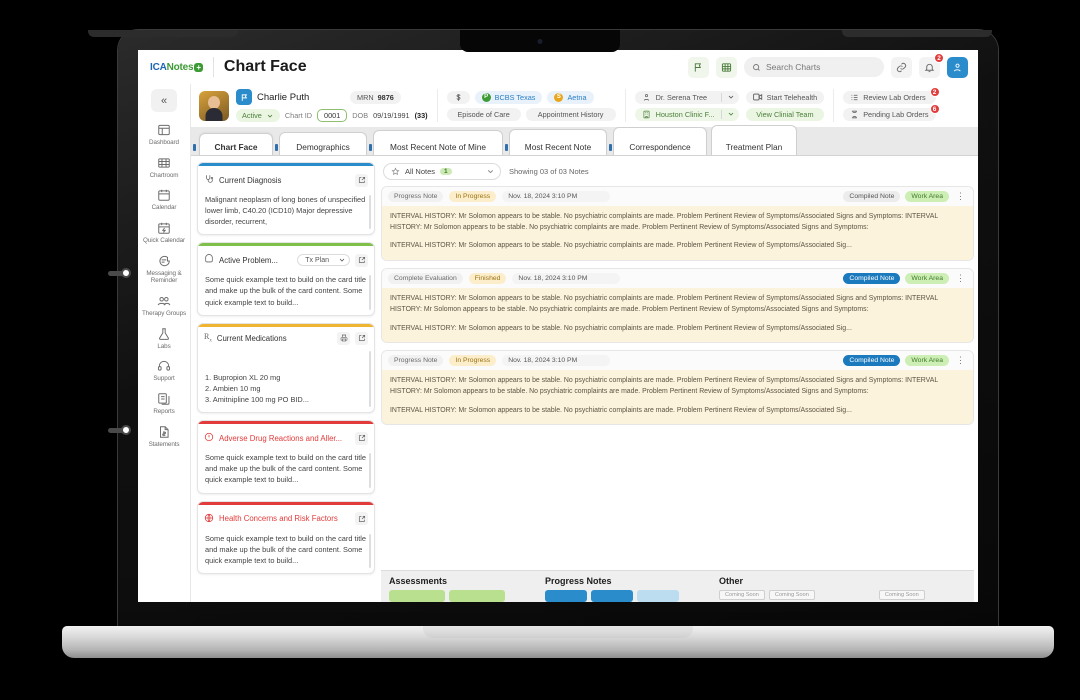 This screenshot has width=1080, height=700. I want to click on progress-note-buttons, so click(612, 596).